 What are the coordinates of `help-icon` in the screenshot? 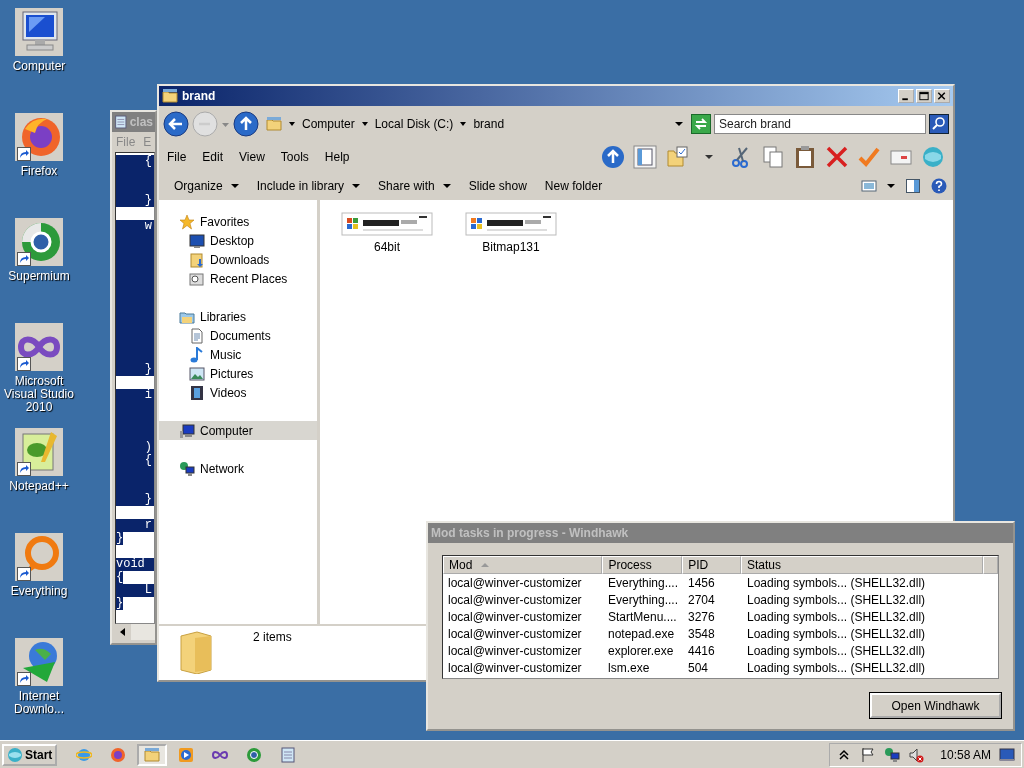 It's located at (939, 186).